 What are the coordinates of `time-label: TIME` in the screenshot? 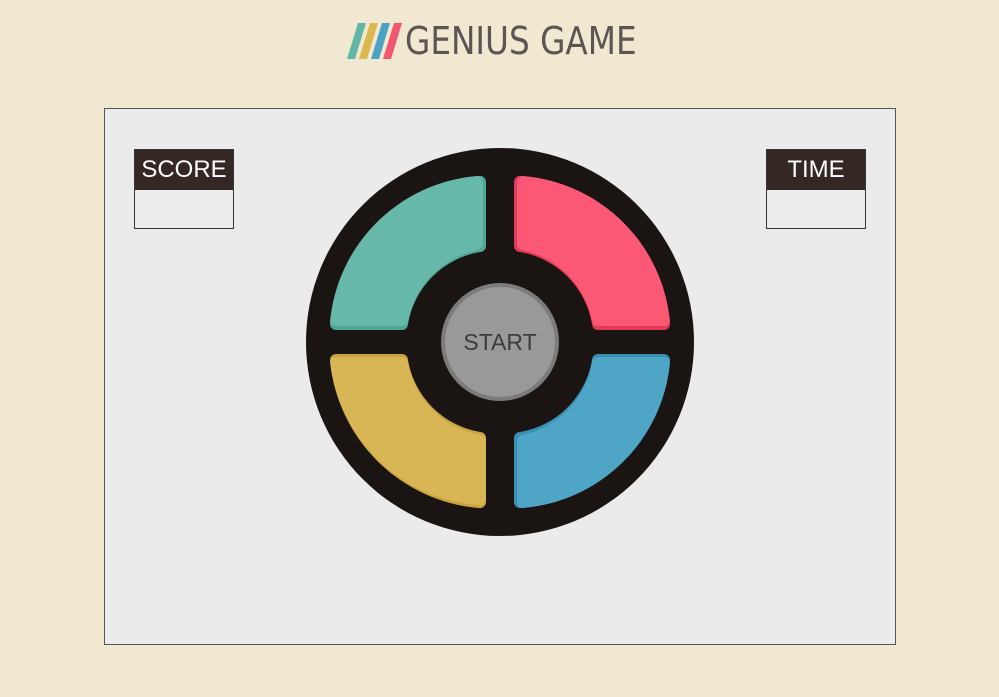 It's located at (816, 170).